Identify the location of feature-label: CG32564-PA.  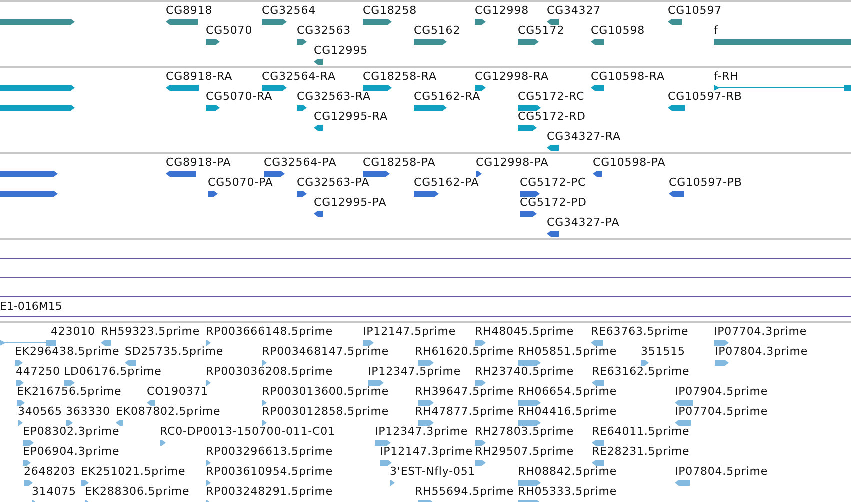
(300, 162).